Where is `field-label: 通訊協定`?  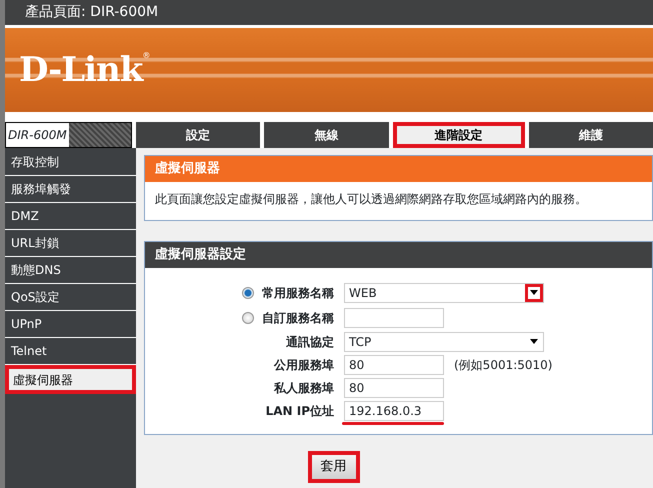
field-label: 通訊協定 is located at coordinates (310, 342).